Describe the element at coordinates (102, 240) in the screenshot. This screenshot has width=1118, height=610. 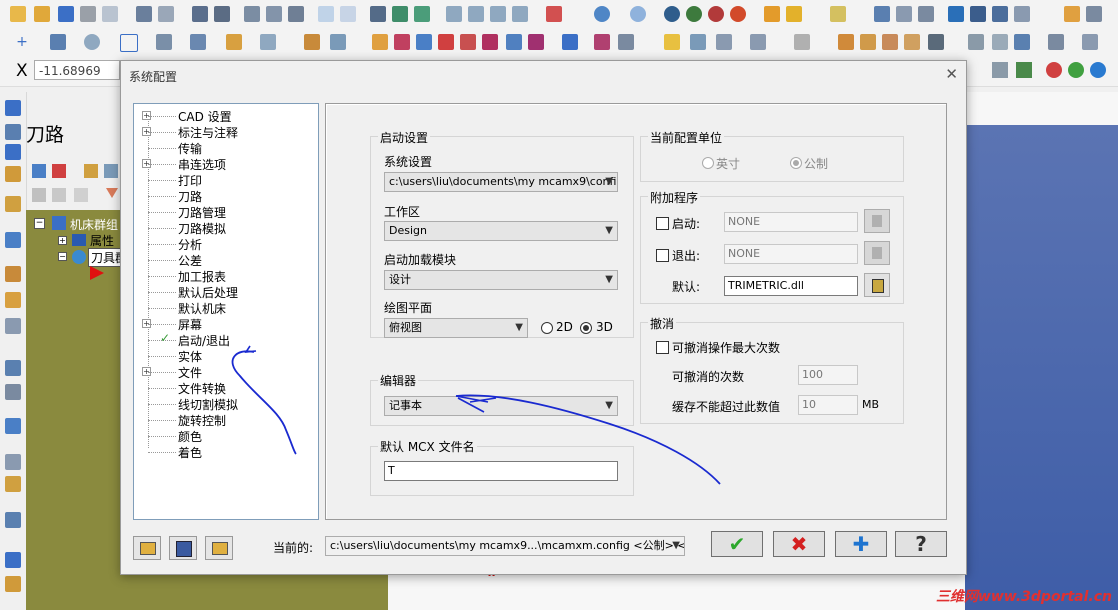
I see `properties-label: 属性` at that location.